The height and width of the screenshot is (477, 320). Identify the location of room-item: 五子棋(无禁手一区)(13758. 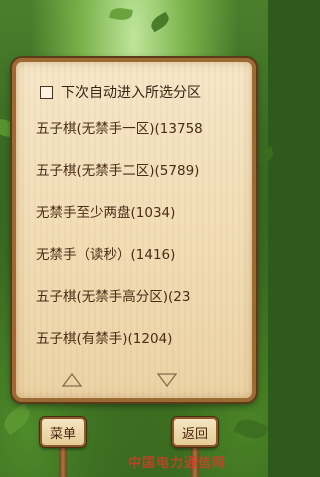
(134, 127).